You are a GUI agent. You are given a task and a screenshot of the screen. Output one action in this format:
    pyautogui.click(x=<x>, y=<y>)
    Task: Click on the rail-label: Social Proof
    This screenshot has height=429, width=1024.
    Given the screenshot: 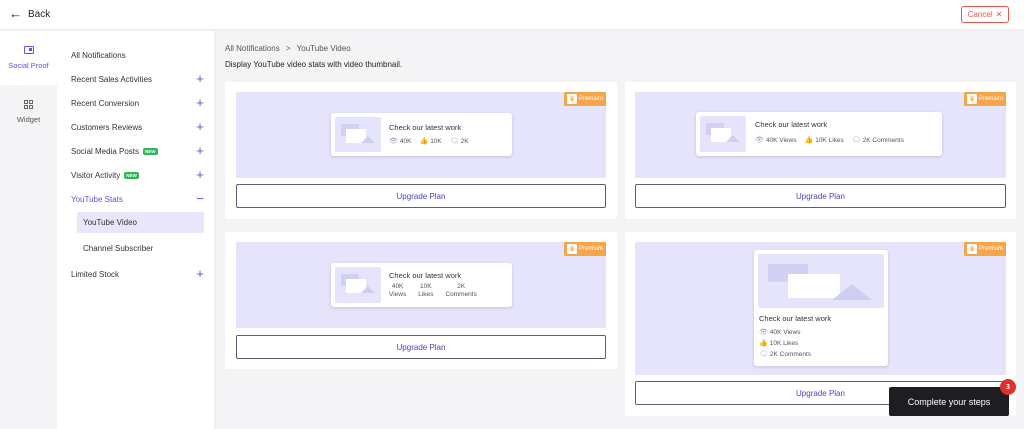 What is the action you would take?
    pyautogui.click(x=28, y=65)
    